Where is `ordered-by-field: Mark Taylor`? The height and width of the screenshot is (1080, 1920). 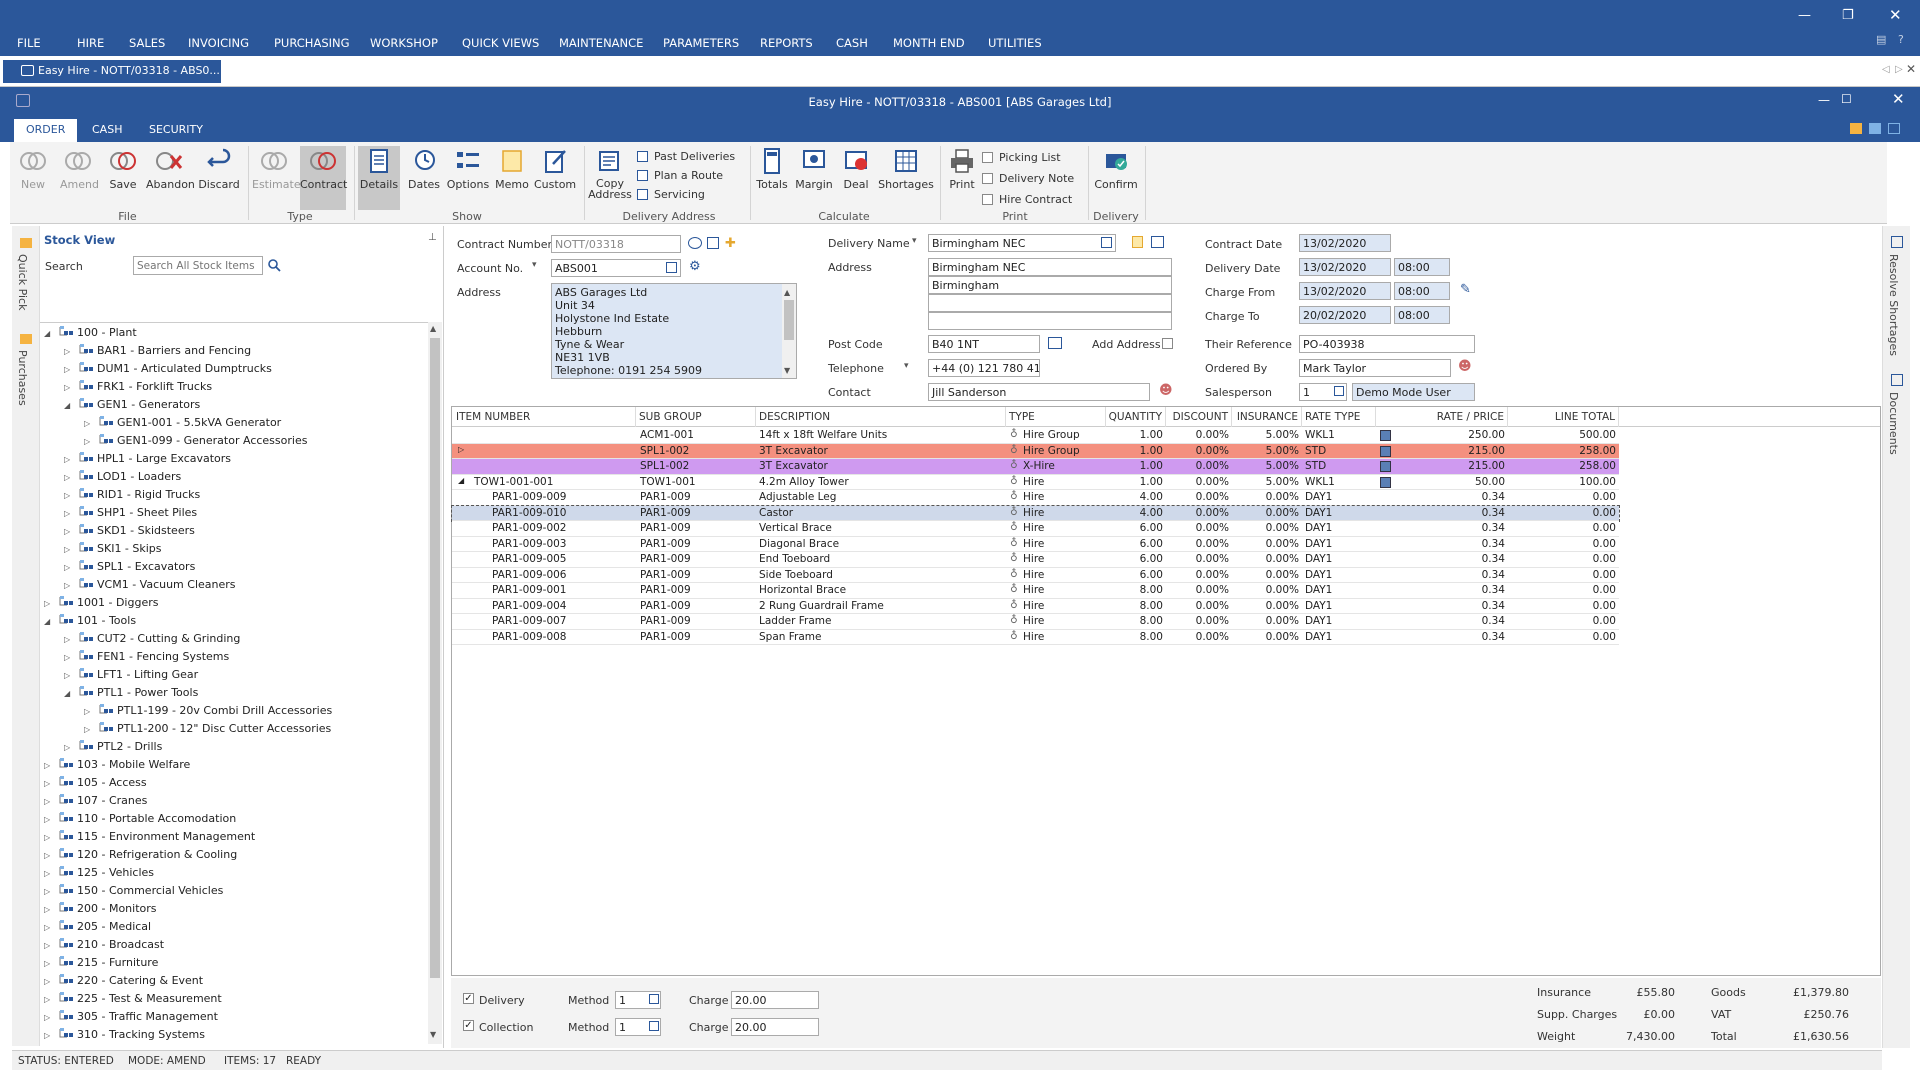 ordered-by-field: Mark Taylor is located at coordinates (1375, 368).